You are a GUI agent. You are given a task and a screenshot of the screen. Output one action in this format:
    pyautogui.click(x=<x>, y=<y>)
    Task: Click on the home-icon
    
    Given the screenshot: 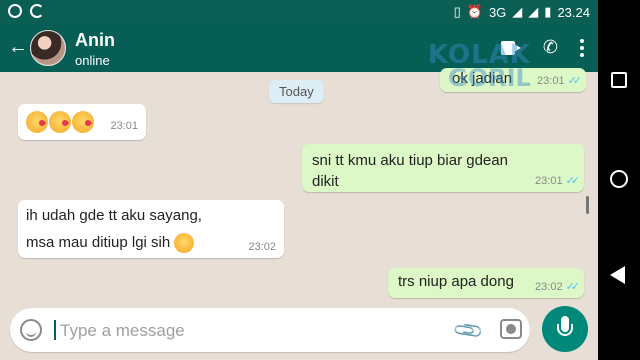 What is the action you would take?
    pyautogui.click(x=619, y=179)
    